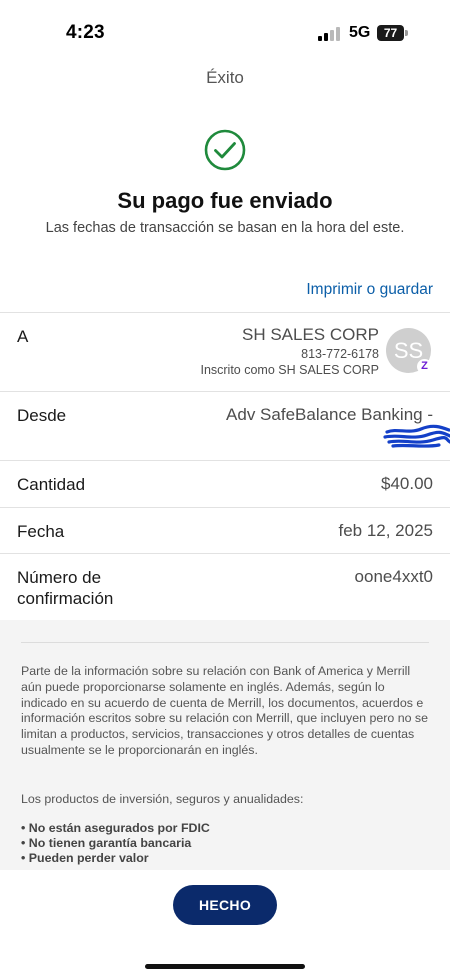  What do you see at coordinates (393, 576) in the screenshot?
I see `confirmation-number-value: oone4xxt0` at bounding box center [393, 576].